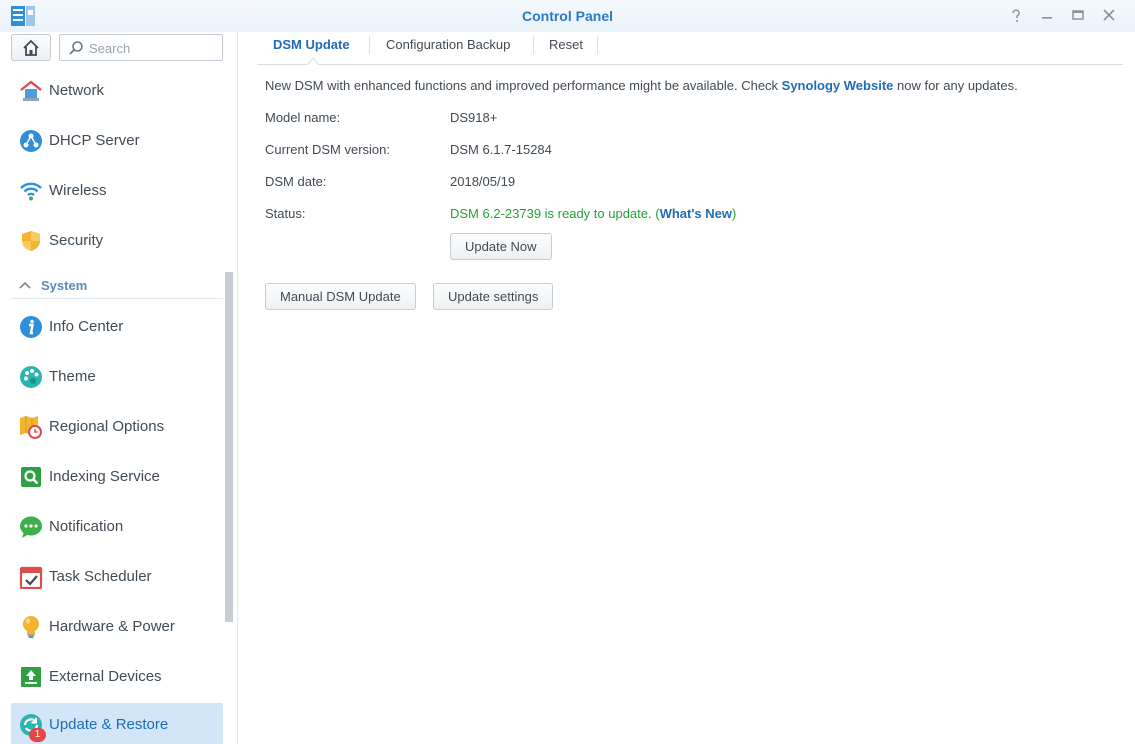 The width and height of the screenshot is (1135, 744). What do you see at coordinates (105, 676) in the screenshot?
I see `sidebar-item-label: External Devices` at bounding box center [105, 676].